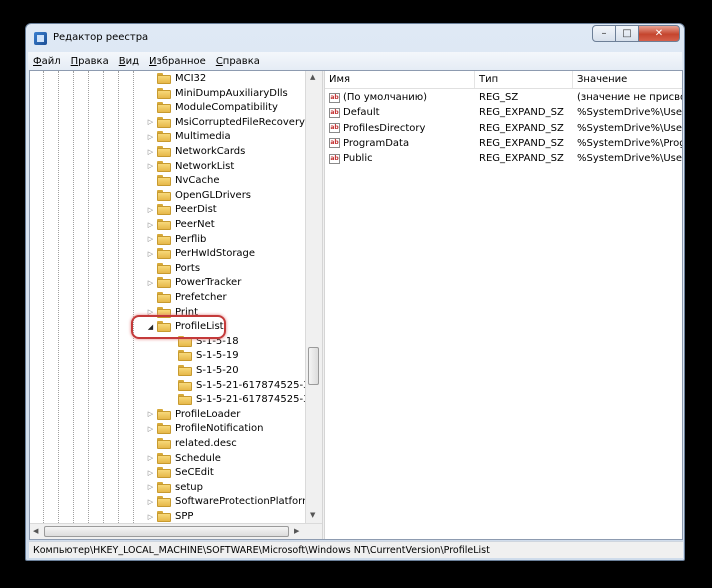  What do you see at coordinates (238, 61) in the screenshot?
I see `menu-help: Справка` at bounding box center [238, 61].